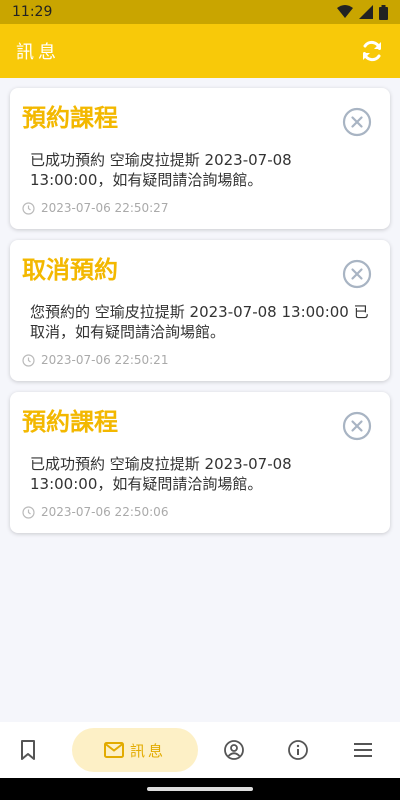 This screenshot has width=400, height=800. I want to click on message-time: 2023-07-06 22:50:06, so click(105, 512).